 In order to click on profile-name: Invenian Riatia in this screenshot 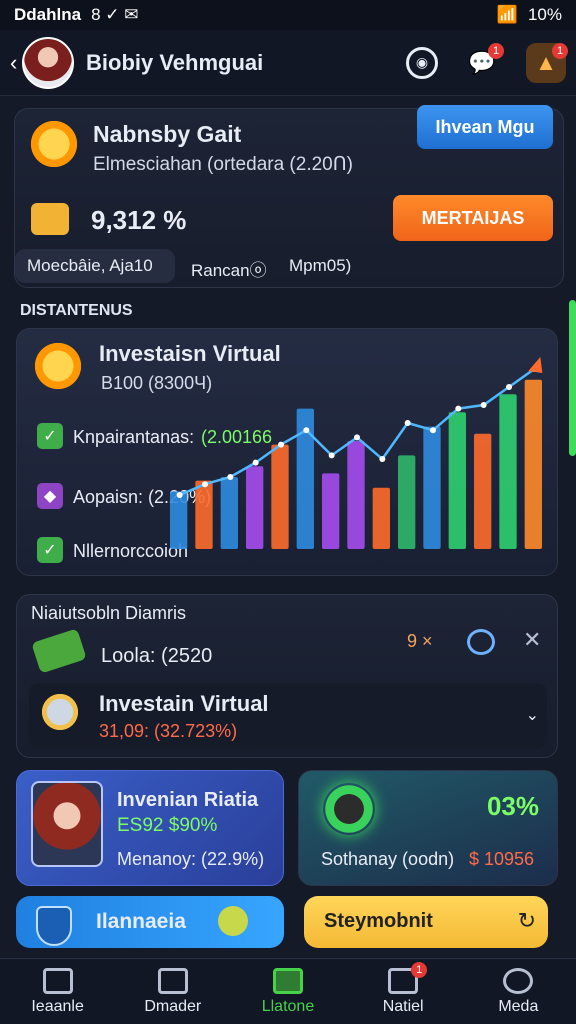, I will do `click(188, 800)`.